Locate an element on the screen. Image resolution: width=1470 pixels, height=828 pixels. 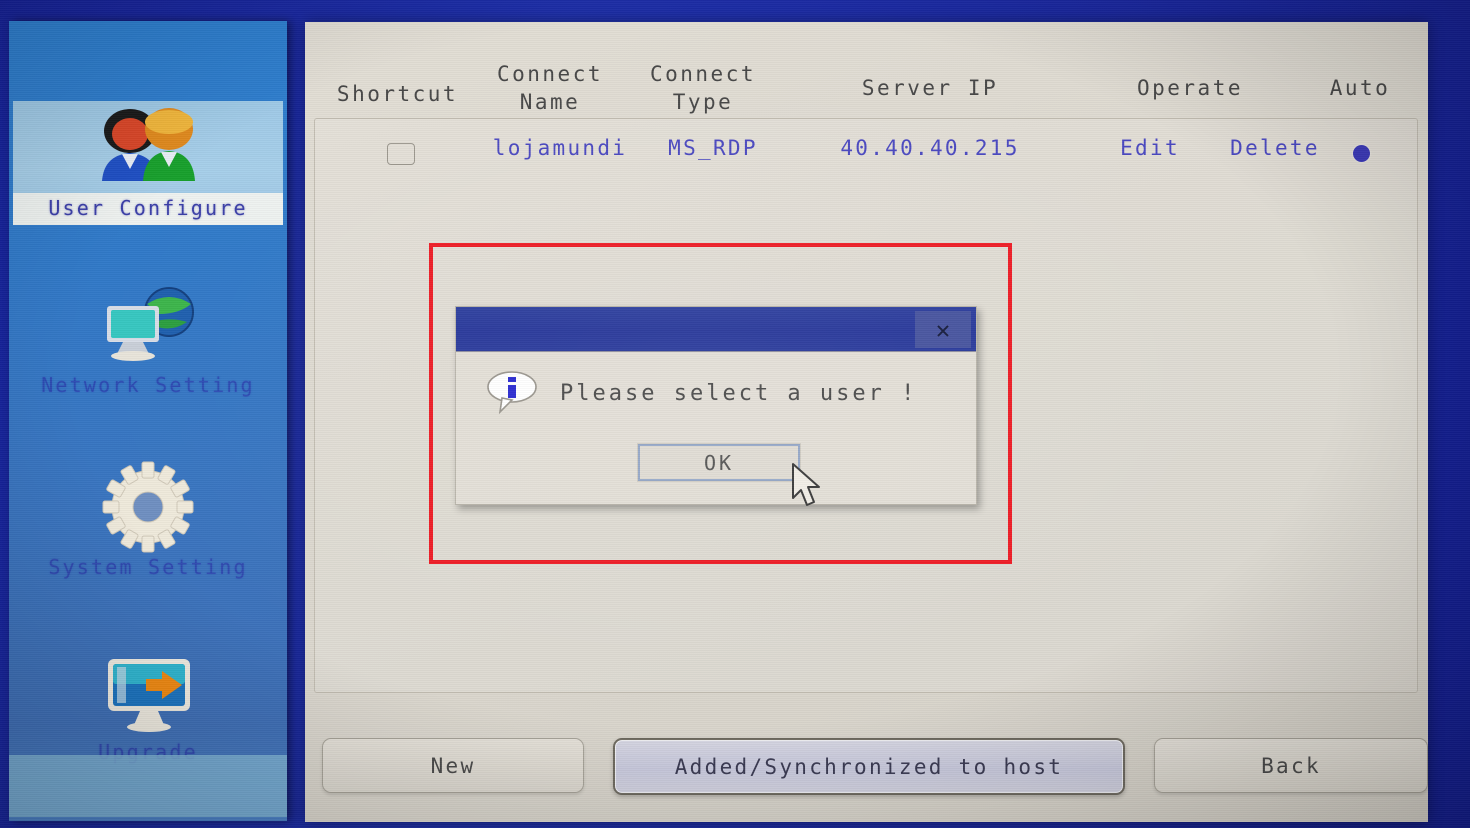
added-synchronized-to-host-button: Added/Synchronized to host is located at coordinates (869, 766).